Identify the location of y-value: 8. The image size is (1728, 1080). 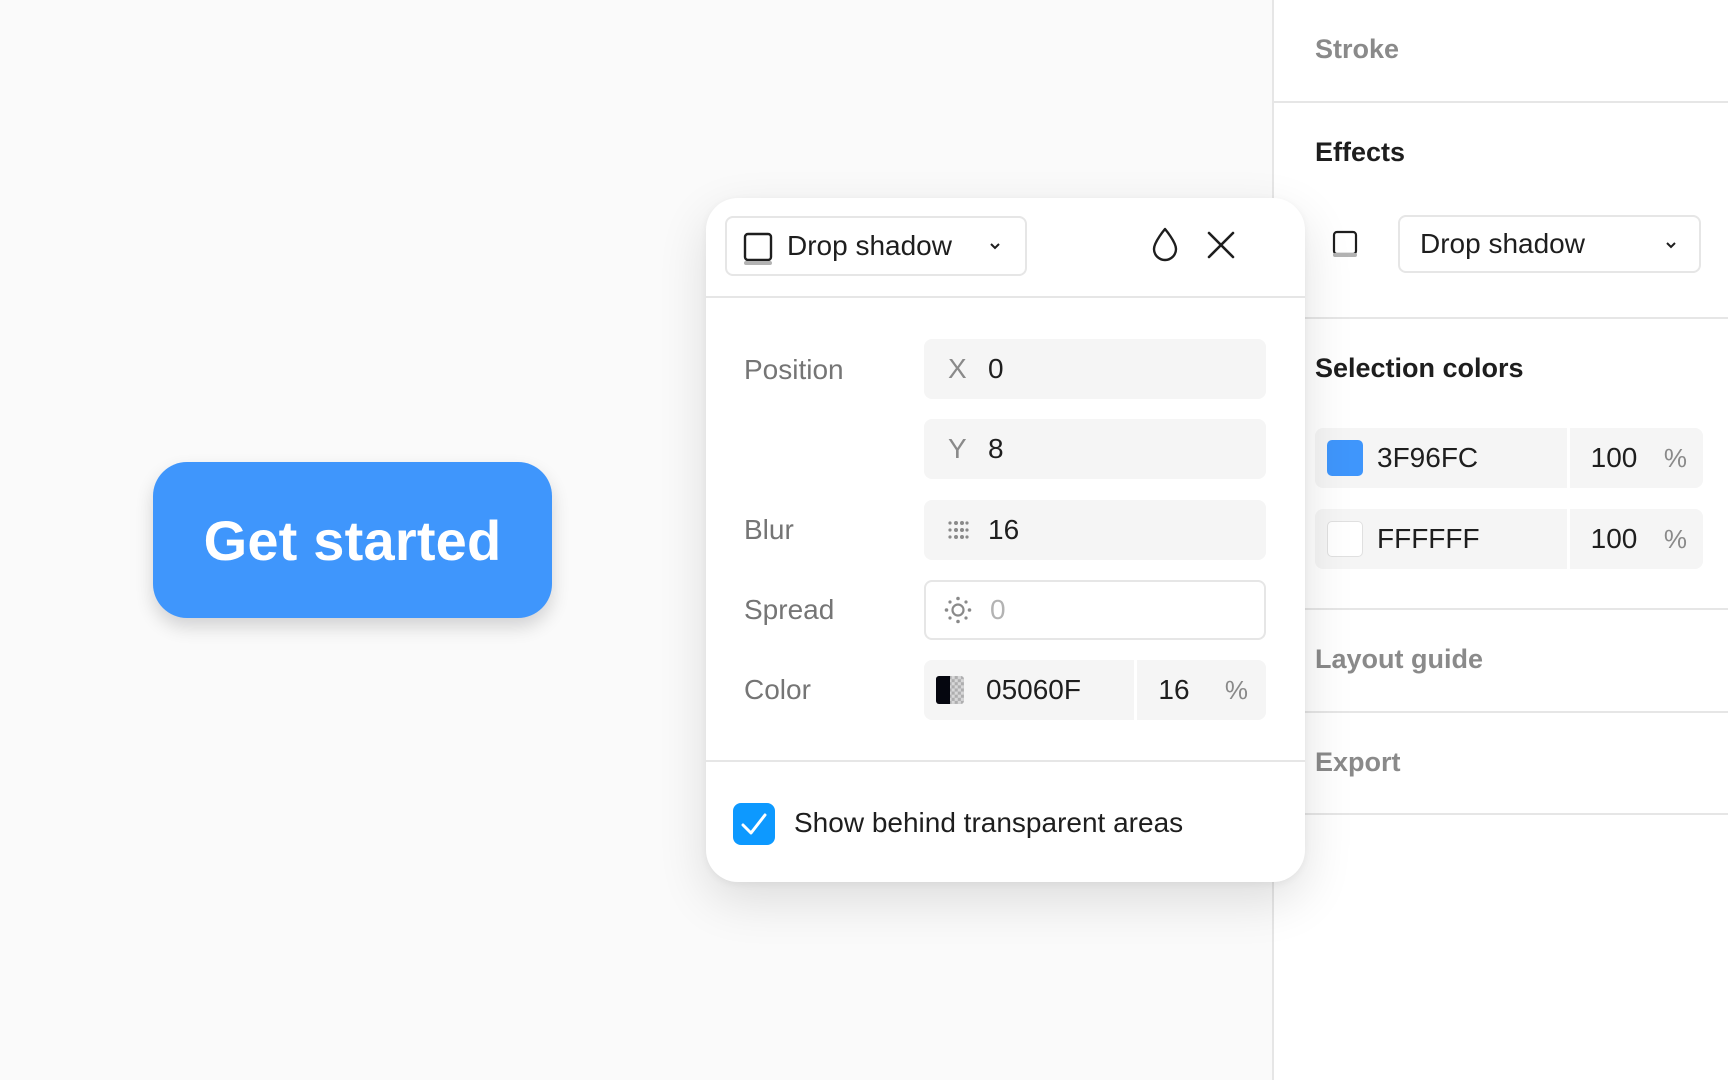
(996, 449).